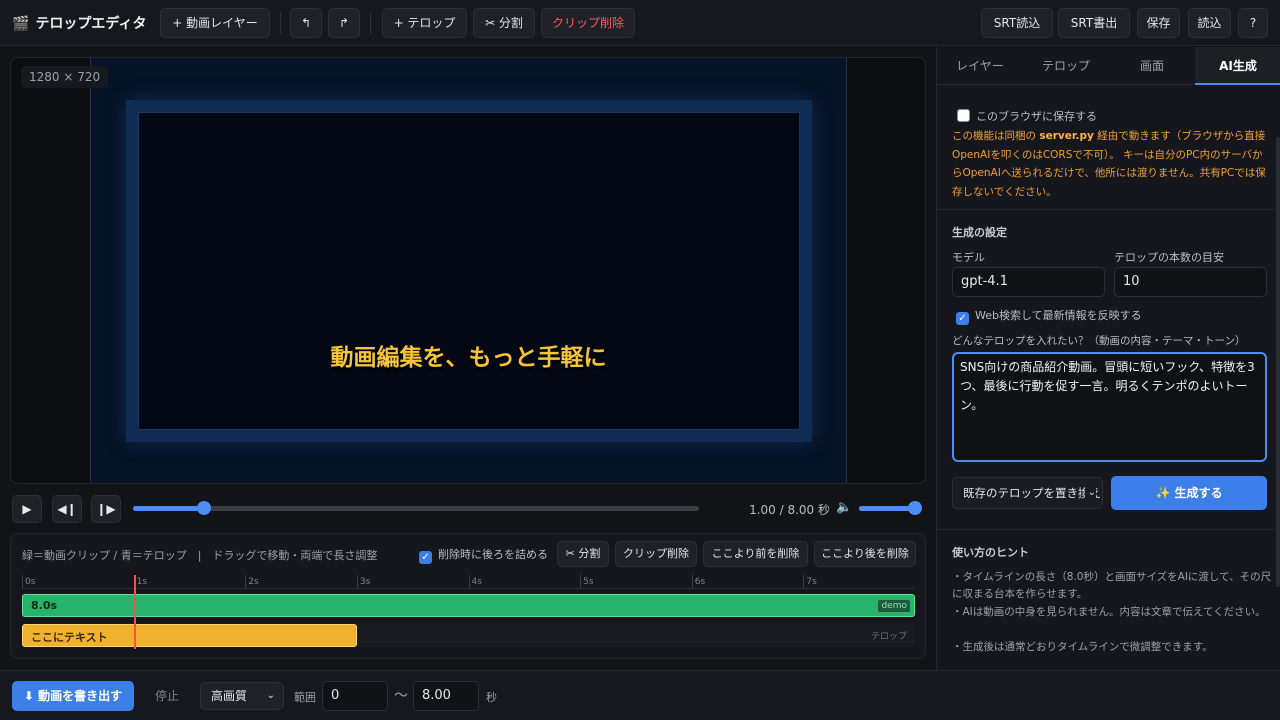 The image size is (1280, 720). I want to click on video-clip-label: 8.0s, so click(44, 605).